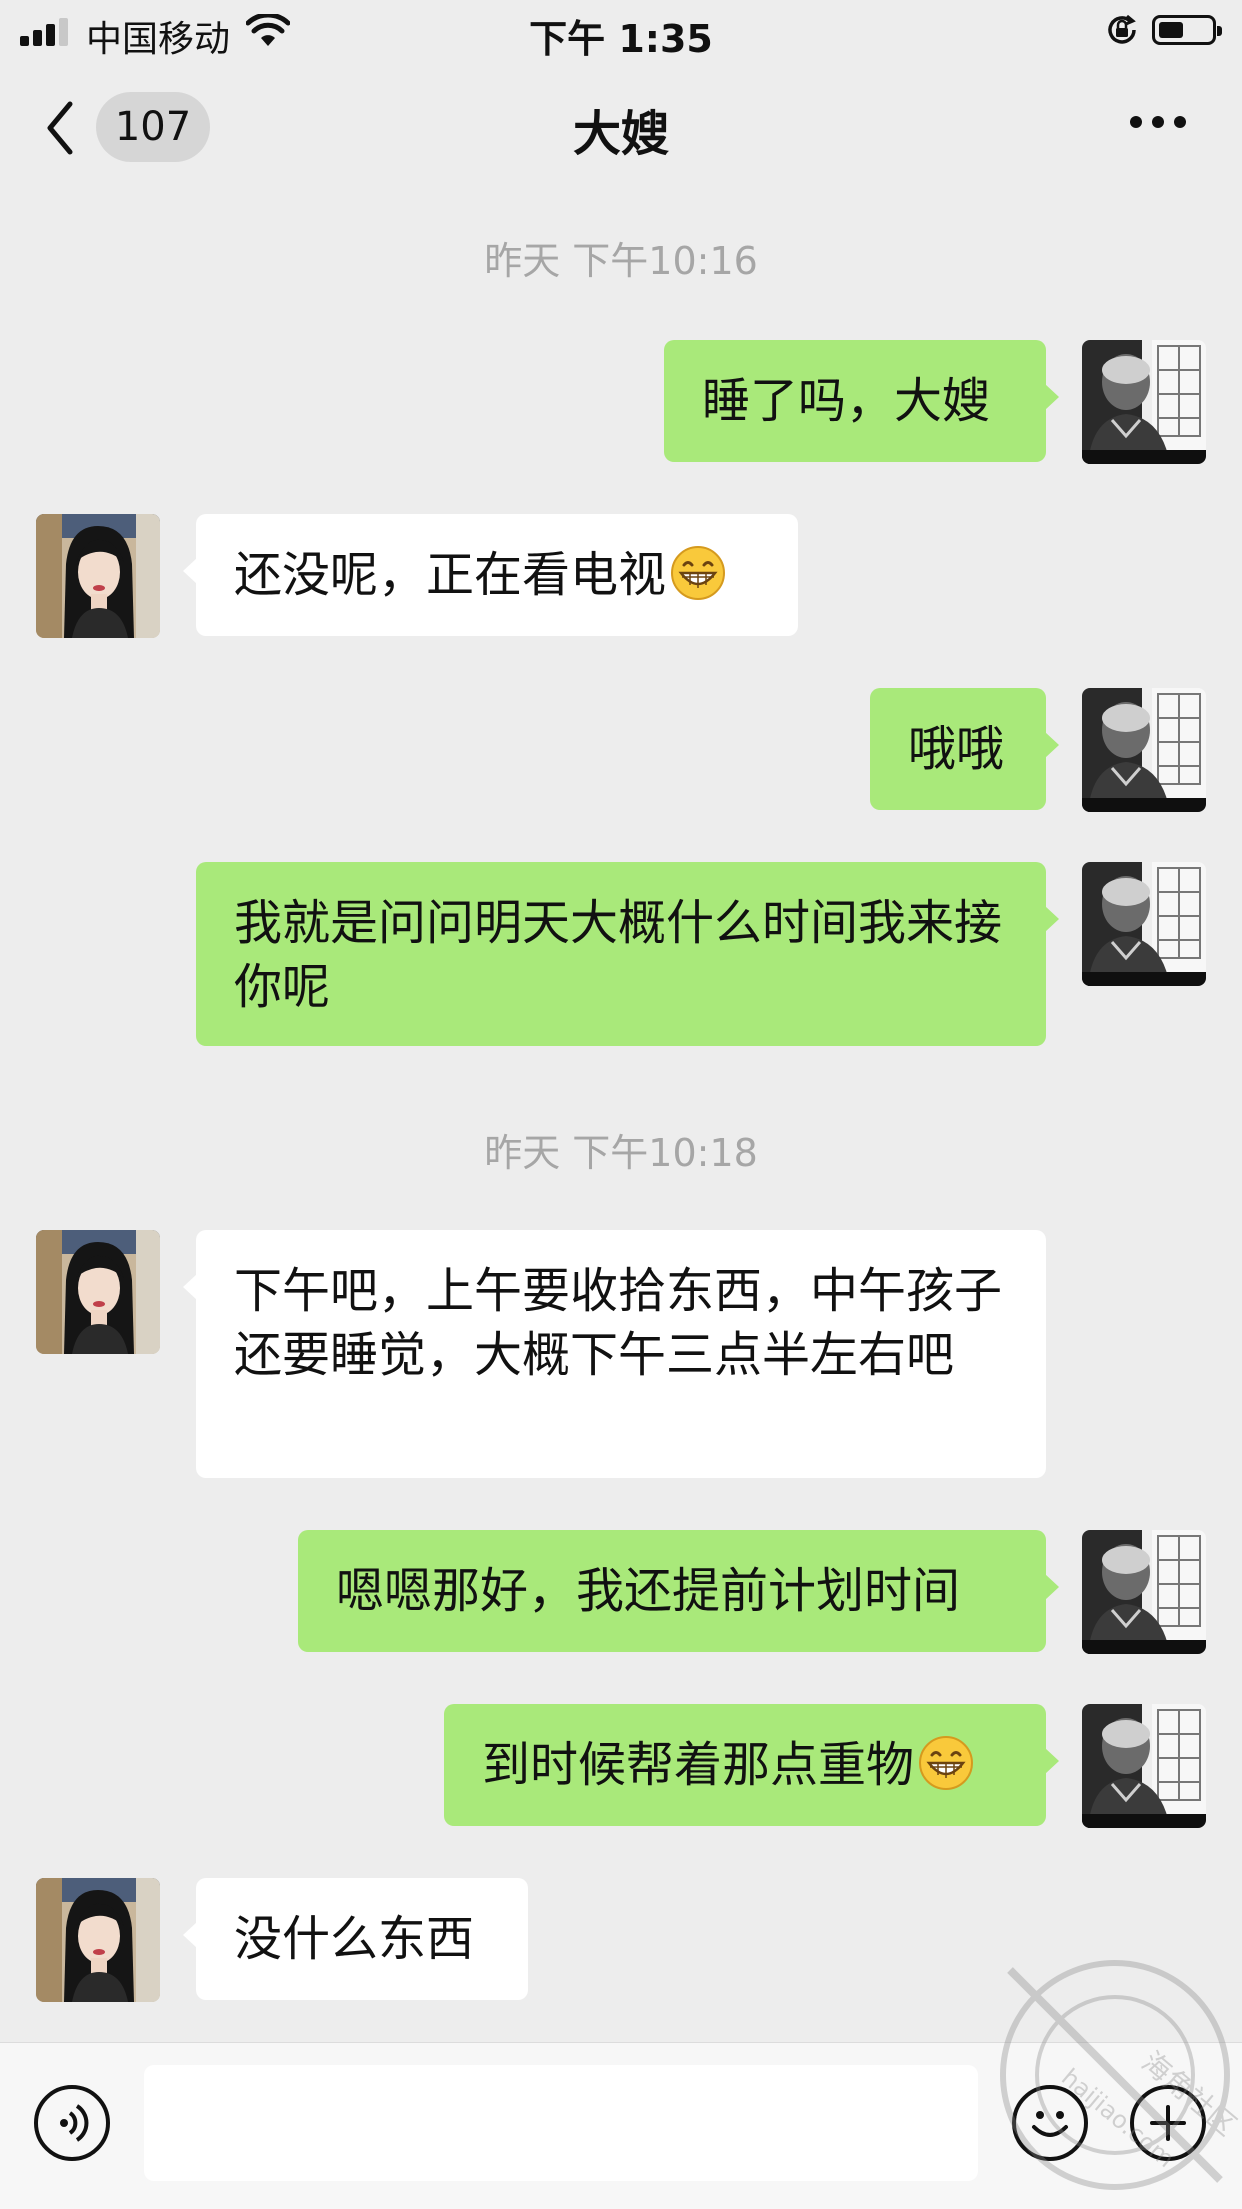 The height and width of the screenshot is (2209, 1242). What do you see at coordinates (1120, 2075) in the screenshot?
I see `watermark-logo: 海角社区 haijiao.com` at bounding box center [1120, 2075].